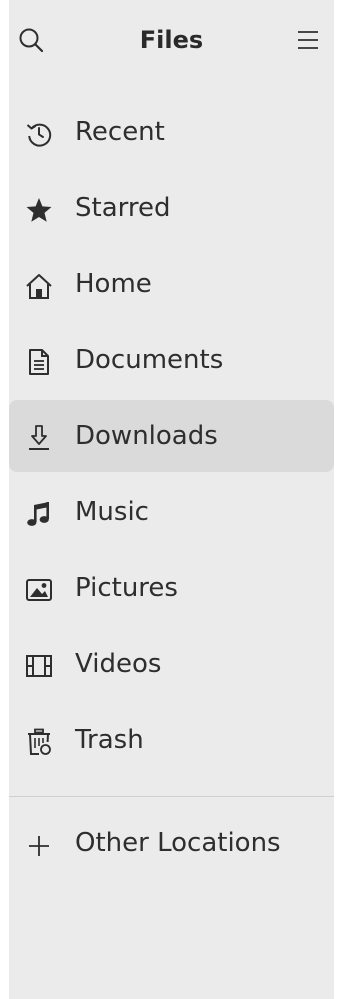 This screenshot has height=999, width=343. What do you see at coordinates (39, 362) in the screenshot?
I see `document-icon` at bounding box center [39, 362].